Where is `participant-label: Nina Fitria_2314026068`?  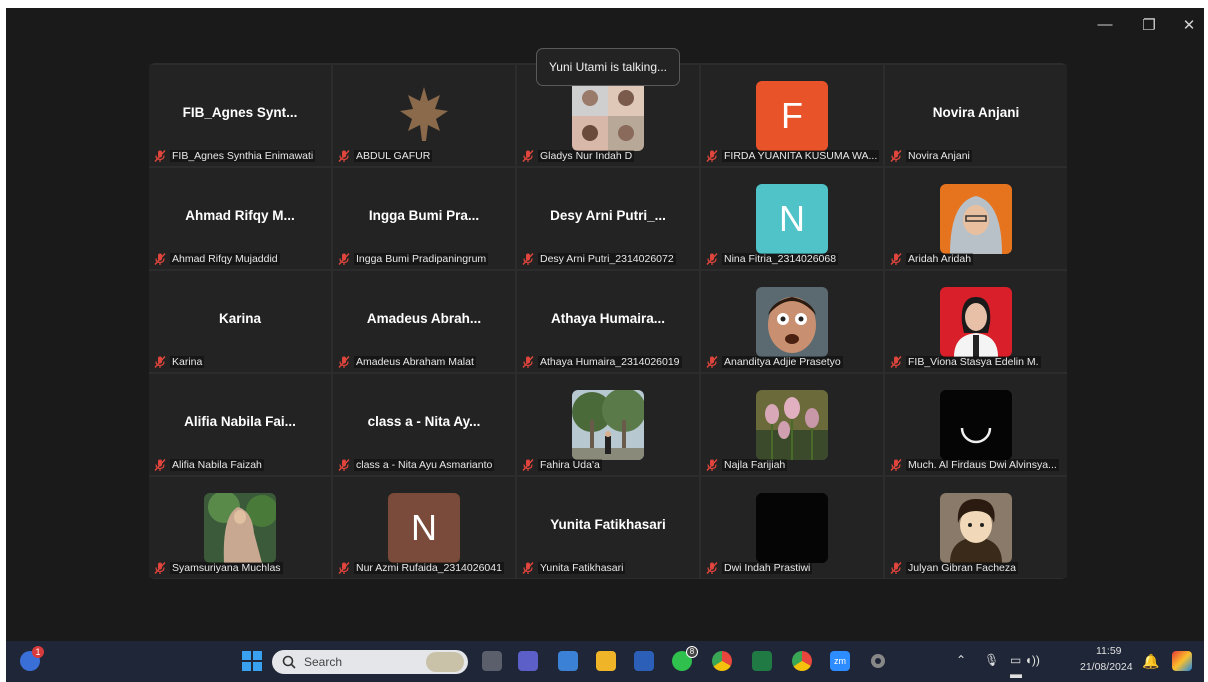
participant-label: Nina Fitria_2314026068 is located at coordinates (772, 259).